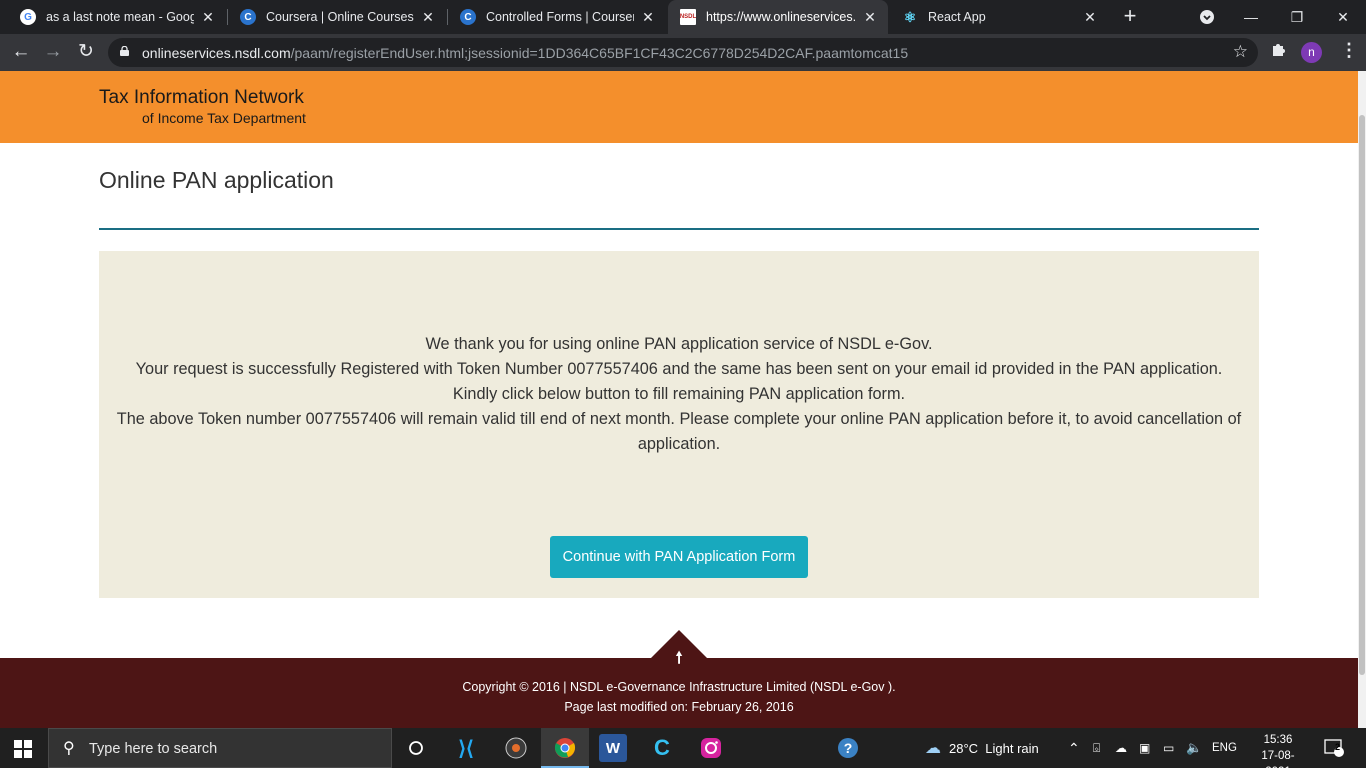  What do you see at coordinates (1121, 748) in the screenshot?
I see `network-icon: ☁` at bounding box center [1121, 748].